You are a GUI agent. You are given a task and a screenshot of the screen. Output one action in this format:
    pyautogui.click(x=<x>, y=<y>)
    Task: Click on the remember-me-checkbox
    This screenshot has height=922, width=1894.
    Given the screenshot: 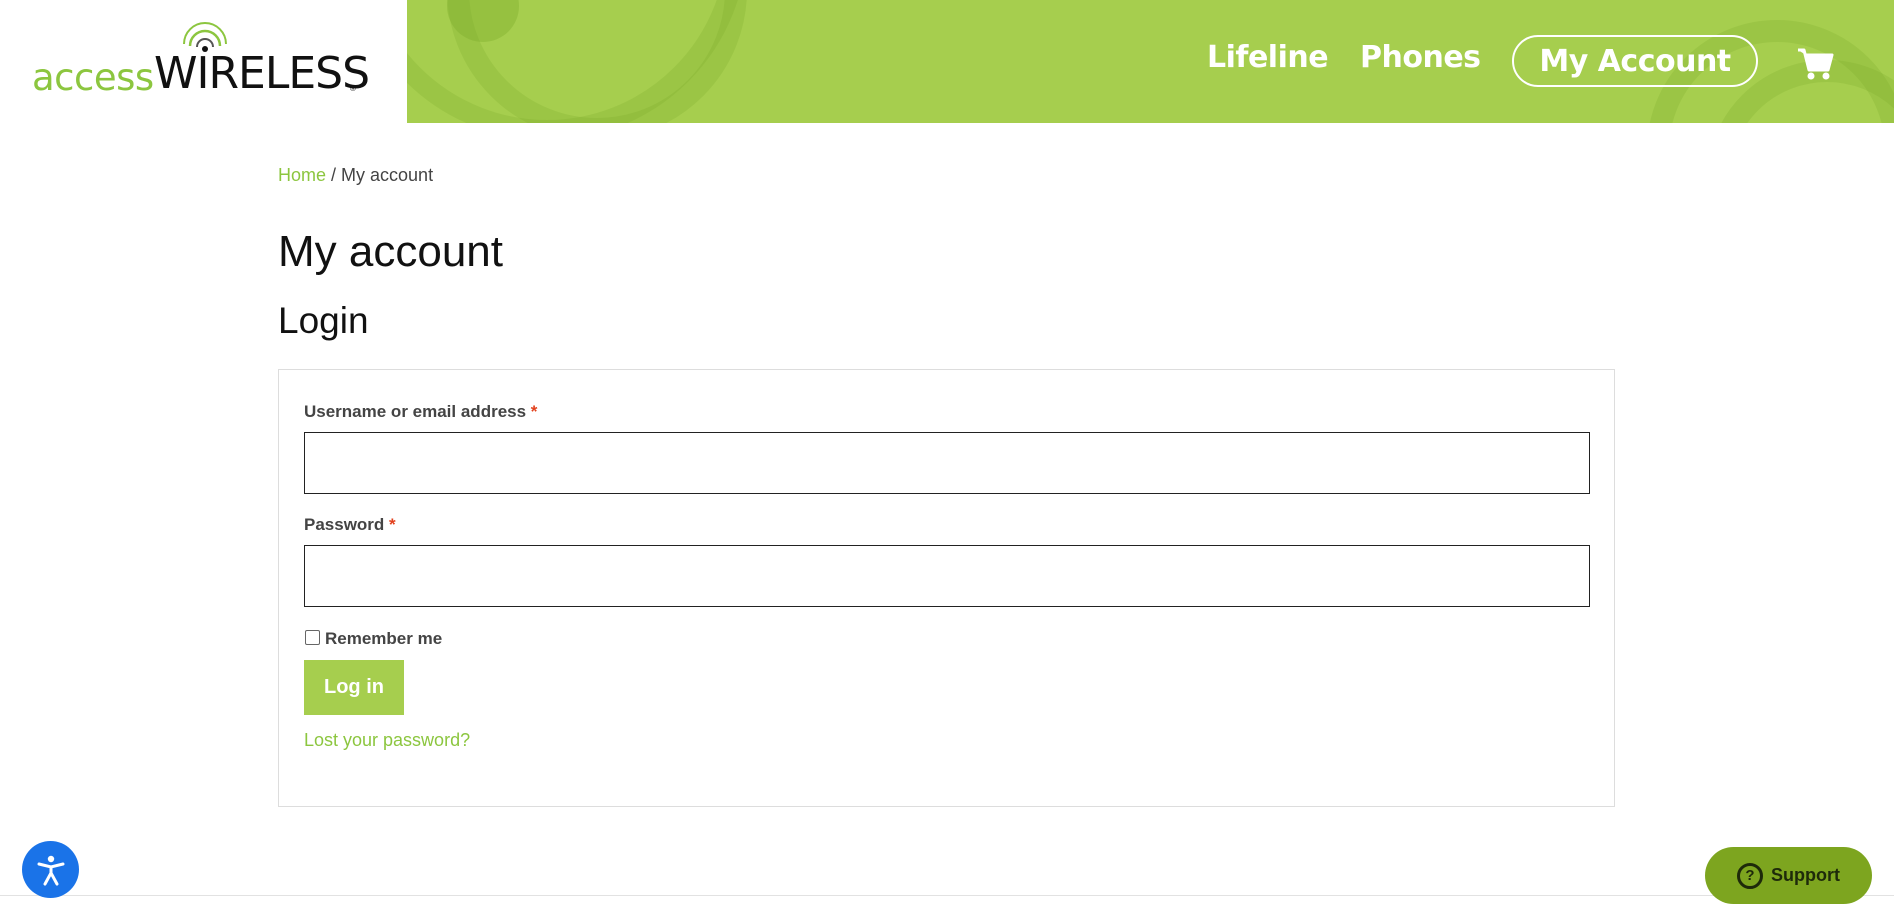 What is the action you would take?
    pyautogui.click(x=312, y=637)
    